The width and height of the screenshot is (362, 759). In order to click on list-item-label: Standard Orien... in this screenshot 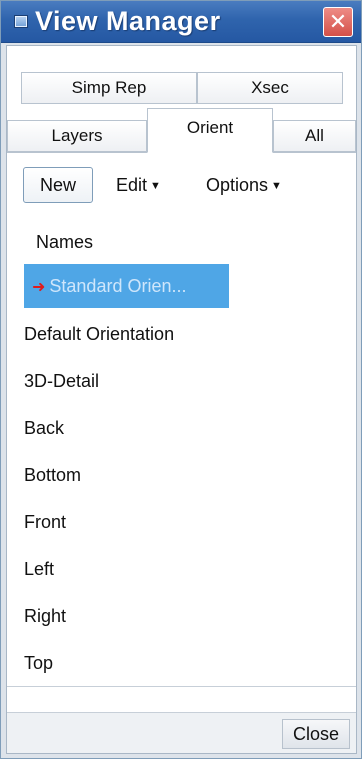, I will do `click(118, 286)`.